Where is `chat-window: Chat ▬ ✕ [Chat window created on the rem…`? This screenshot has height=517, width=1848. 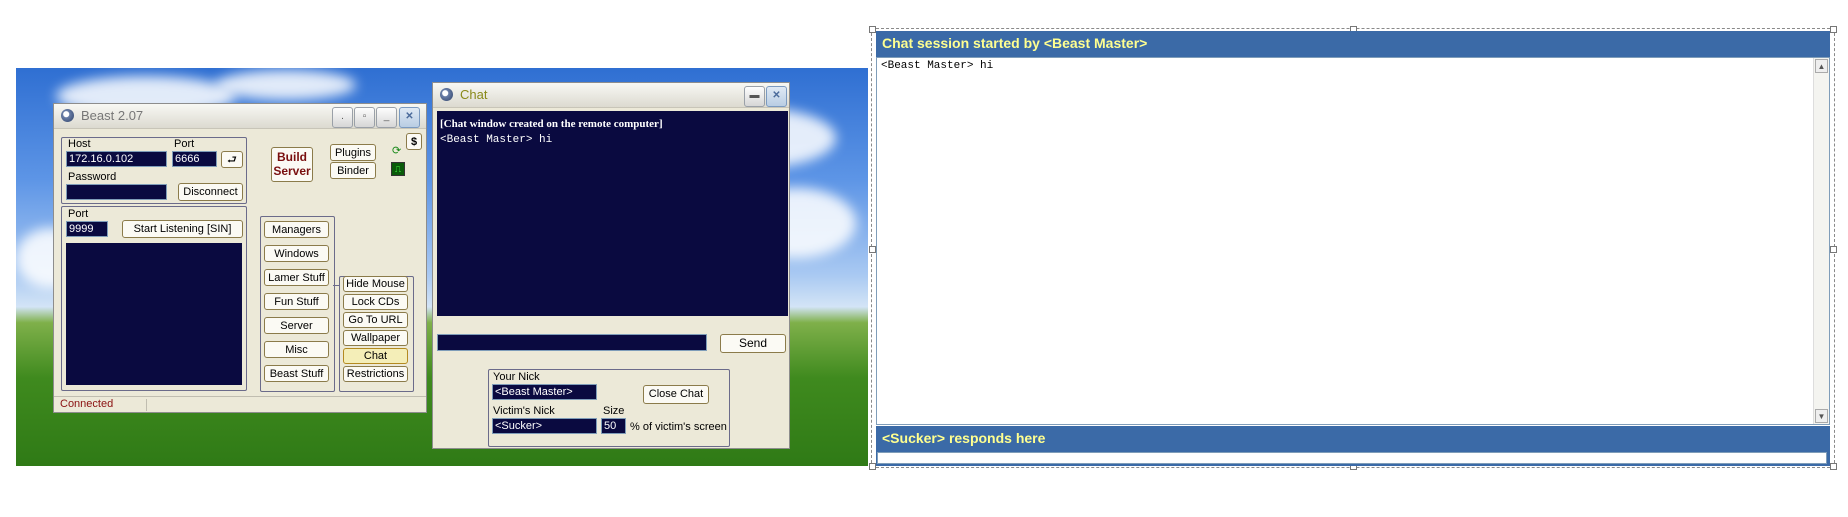 chat-window: Chat ▬ ✕ [Chat window created on the rem… is located at coordinates (611, 265).